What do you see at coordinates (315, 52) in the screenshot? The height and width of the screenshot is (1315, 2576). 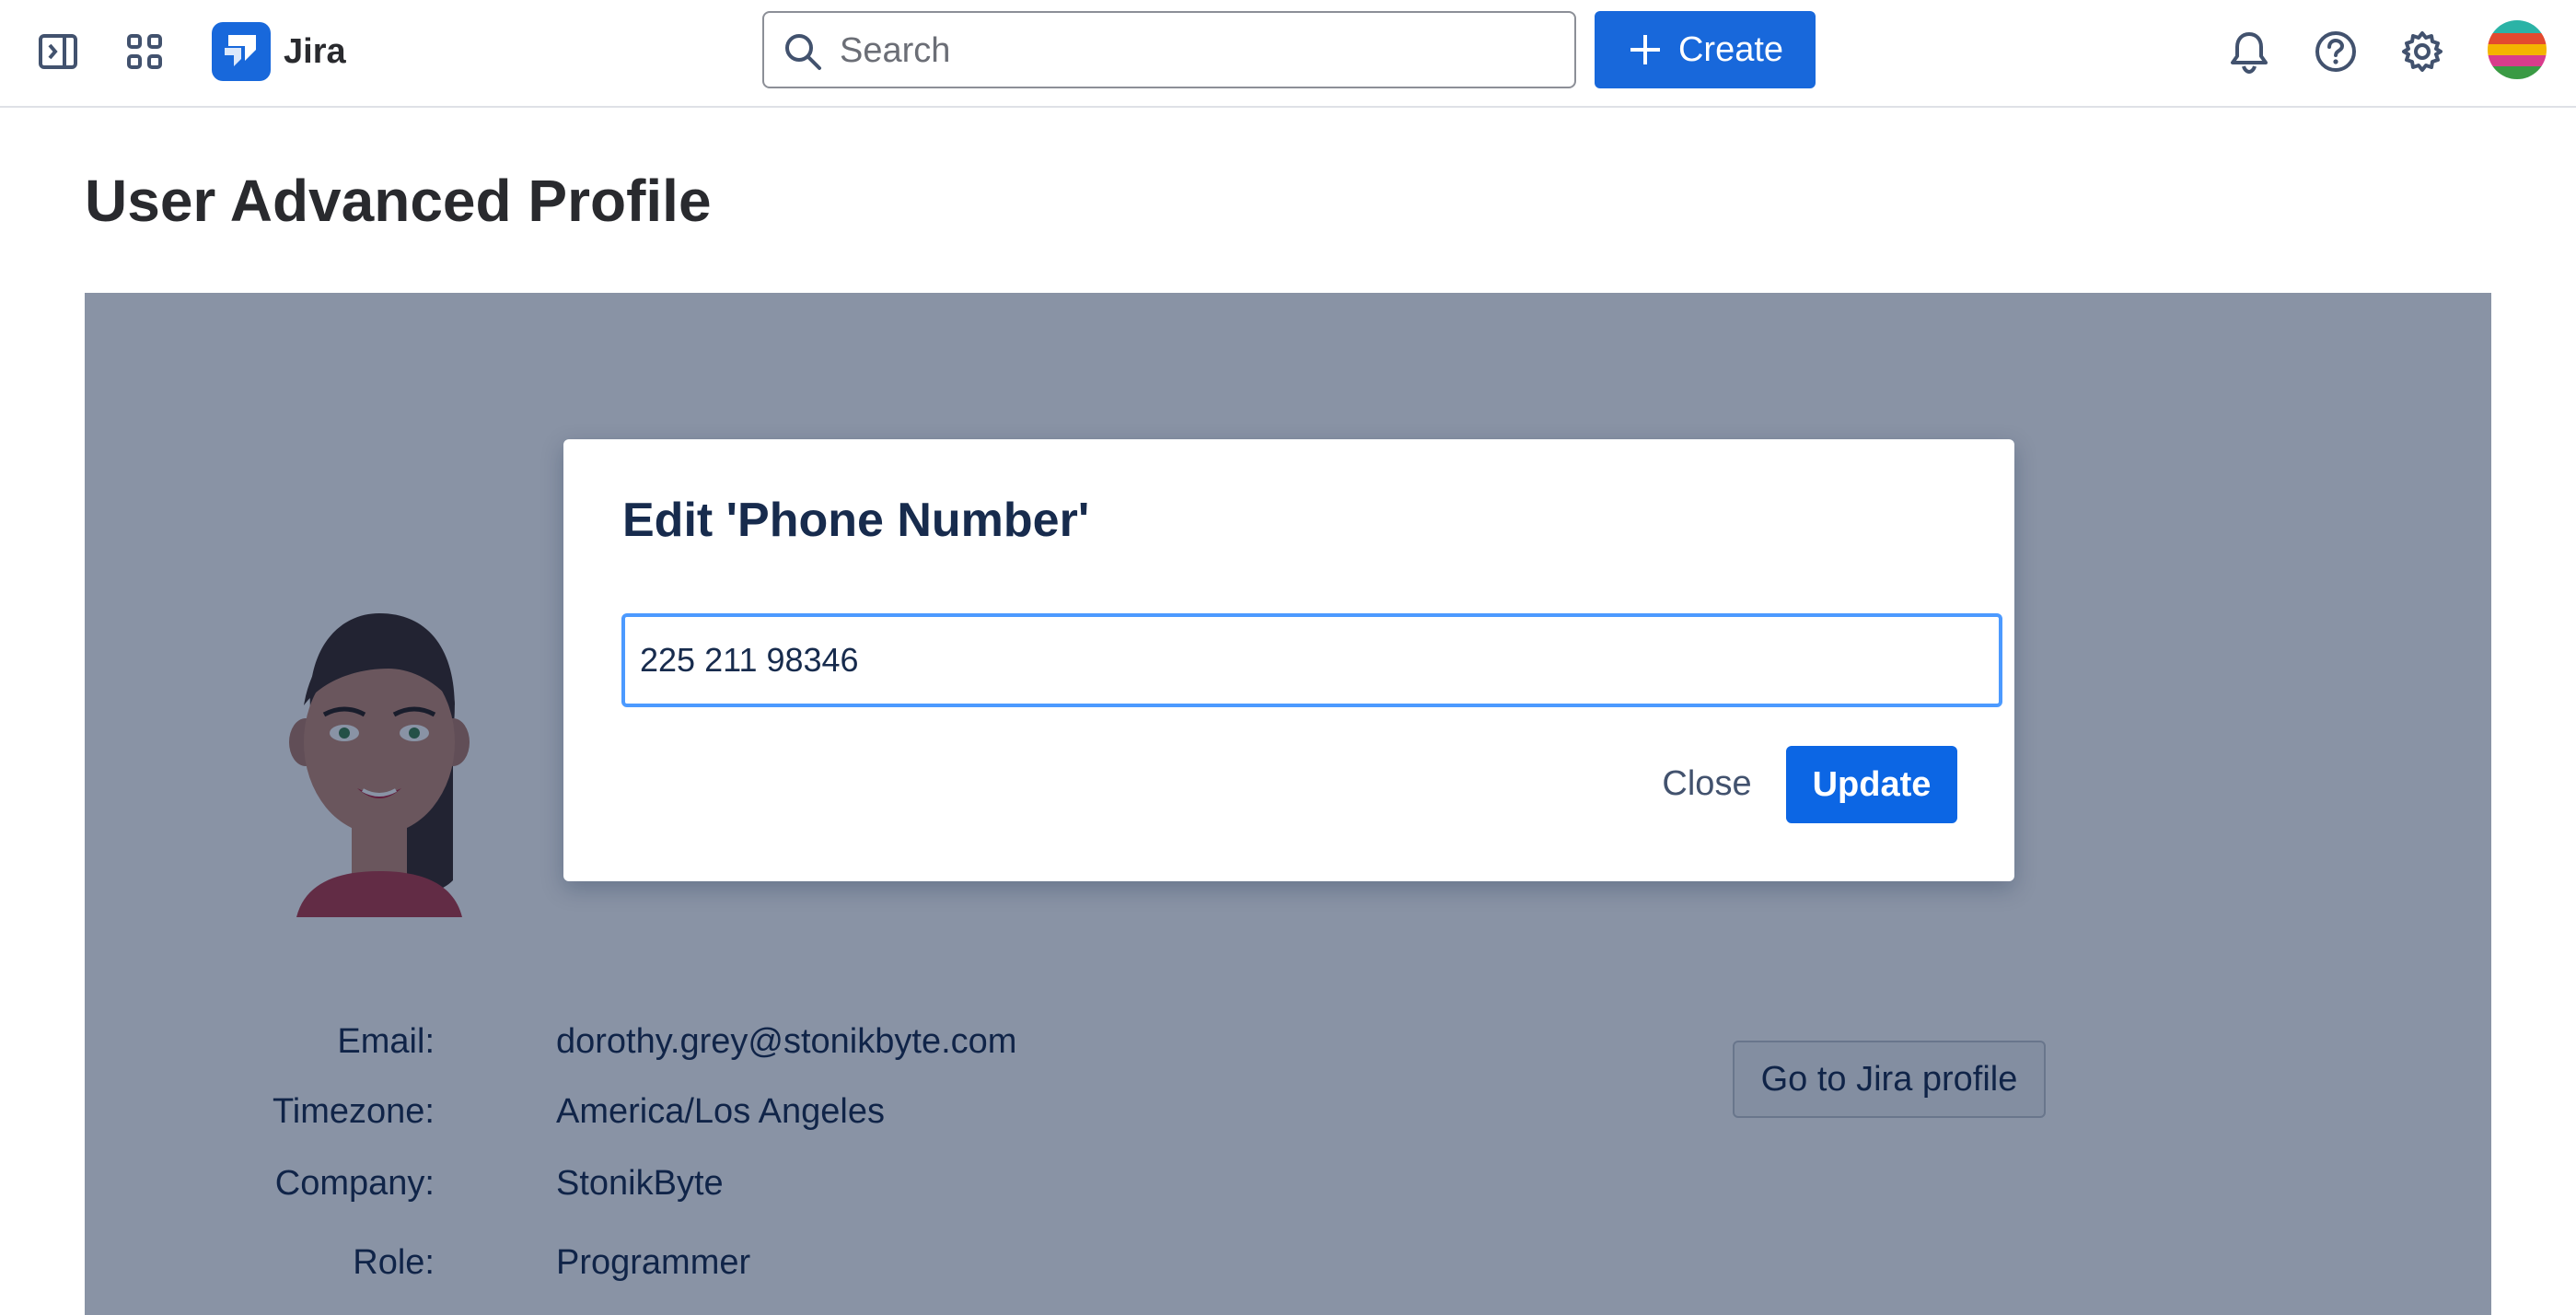 I see `app-name: Jira` at bounding box center [315, 52].